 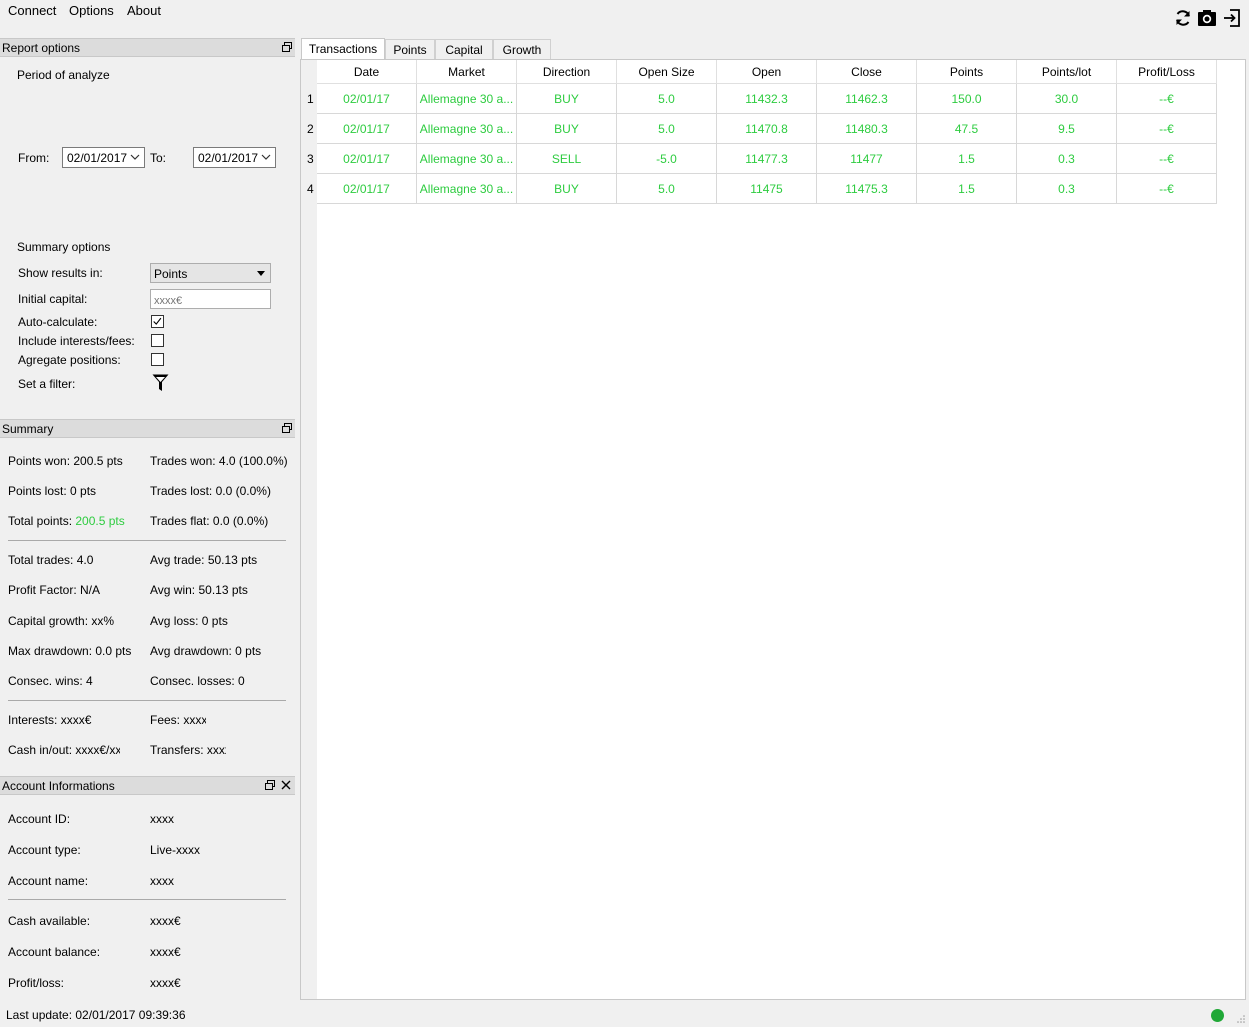 What do you see at coordinates (147, 428) in the screenshot?
I see `summary-title: Summary` at bounding box center [147, 428].